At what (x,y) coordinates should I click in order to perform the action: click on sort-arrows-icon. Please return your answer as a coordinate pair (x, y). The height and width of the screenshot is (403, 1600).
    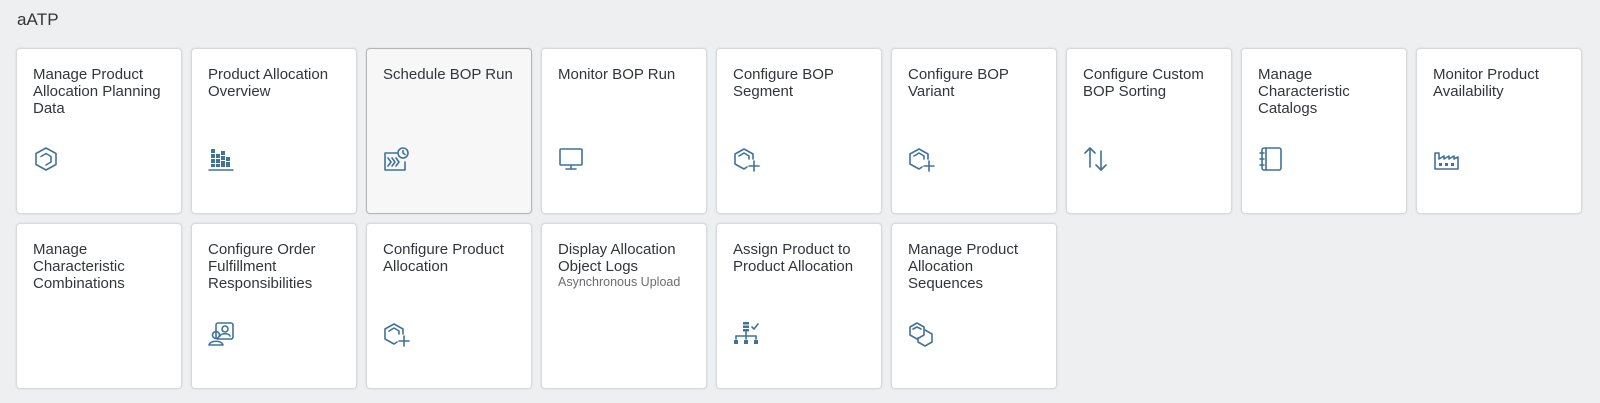
    Looking at the image, I should click on (1096, 159).